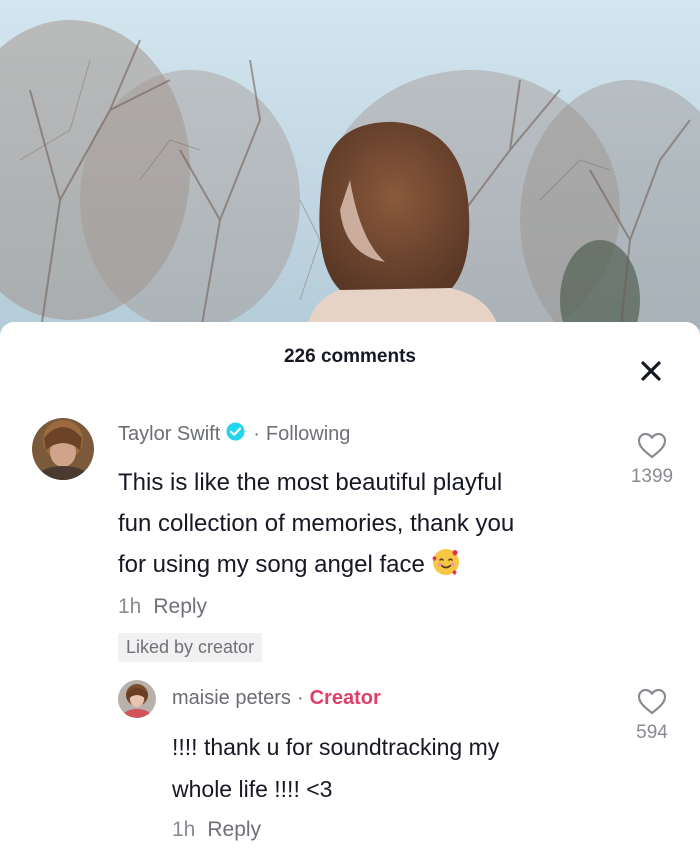 The height and width of the screenshot is (848, 700). I want to click on comment-header: Taylor Swift · Following, so click(234, 434).